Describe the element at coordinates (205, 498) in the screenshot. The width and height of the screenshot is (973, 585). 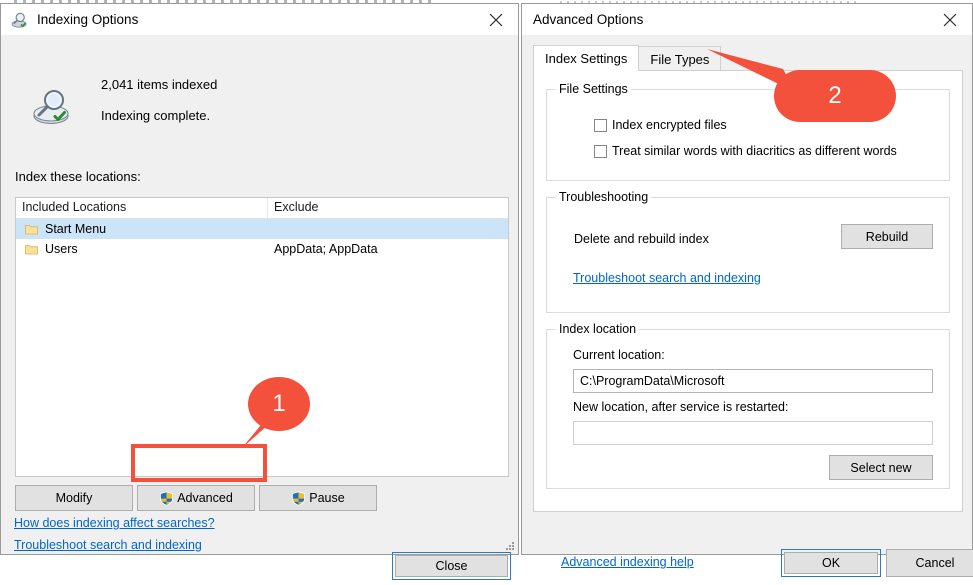
I see `advanced-button-label: Advanced` at that location.